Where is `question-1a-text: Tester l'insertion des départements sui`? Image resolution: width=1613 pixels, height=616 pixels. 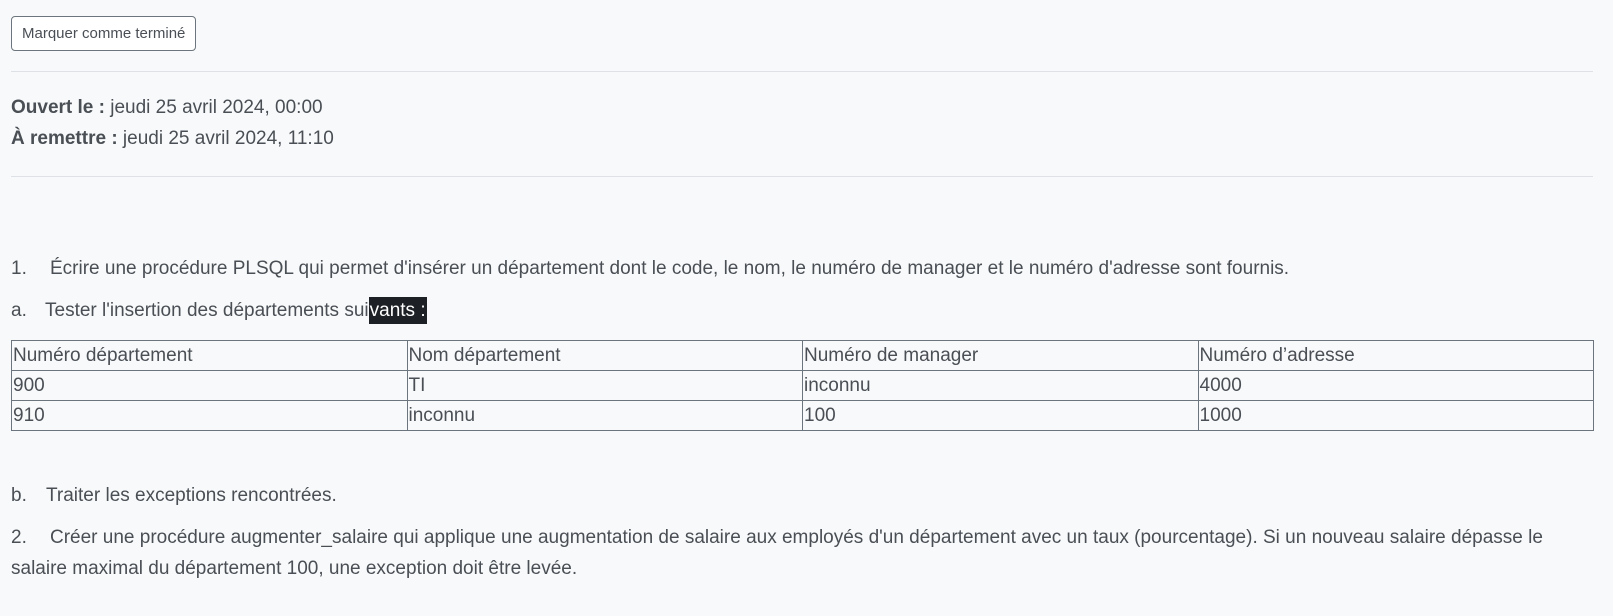
question-1a-text: Tester l'insertion des départements sui is located at coordinates (207, 310).